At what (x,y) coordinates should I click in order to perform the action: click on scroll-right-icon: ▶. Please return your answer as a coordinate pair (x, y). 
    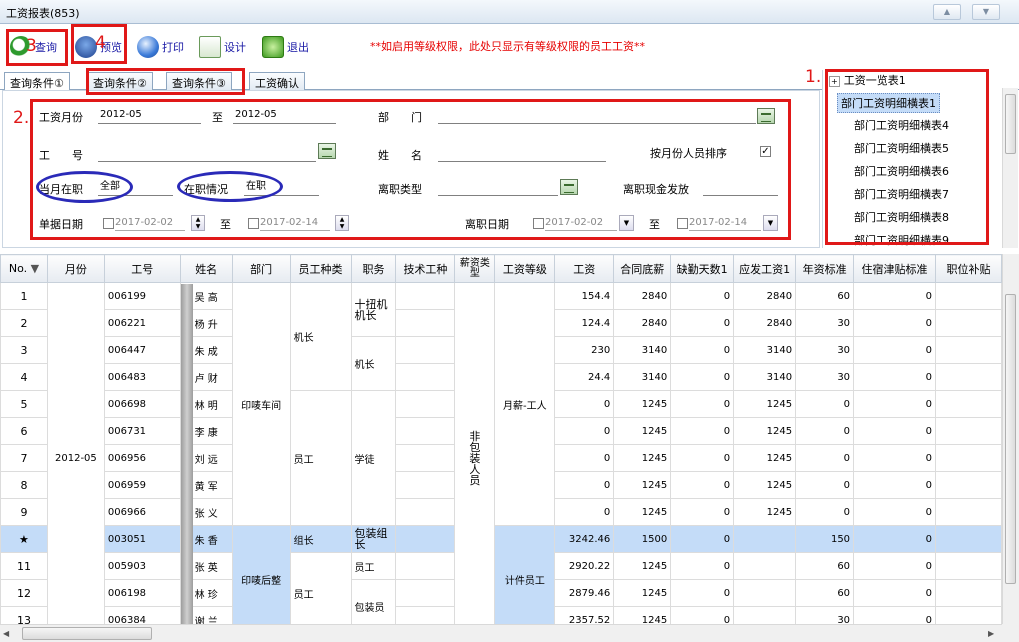
    Looking at the image, I should click on (991, 633).